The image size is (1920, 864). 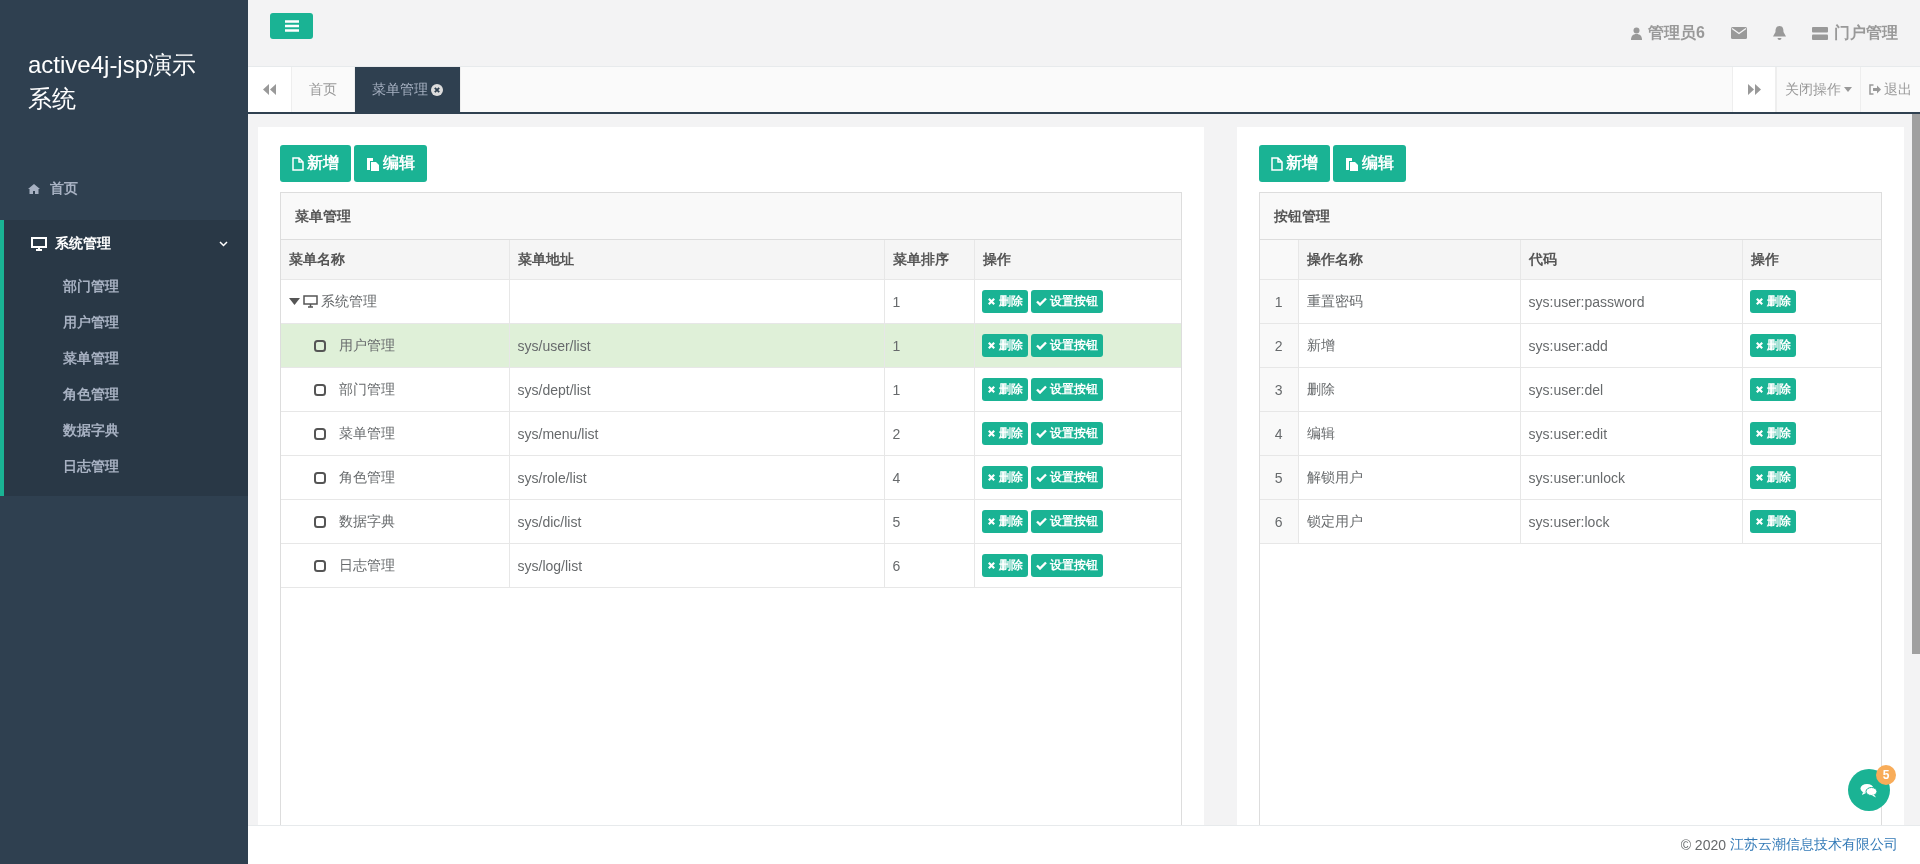 What do you see at coordinates (1739, 33) in the screenshot?
I see `mail-icon` at bounding box center [1739, 33].